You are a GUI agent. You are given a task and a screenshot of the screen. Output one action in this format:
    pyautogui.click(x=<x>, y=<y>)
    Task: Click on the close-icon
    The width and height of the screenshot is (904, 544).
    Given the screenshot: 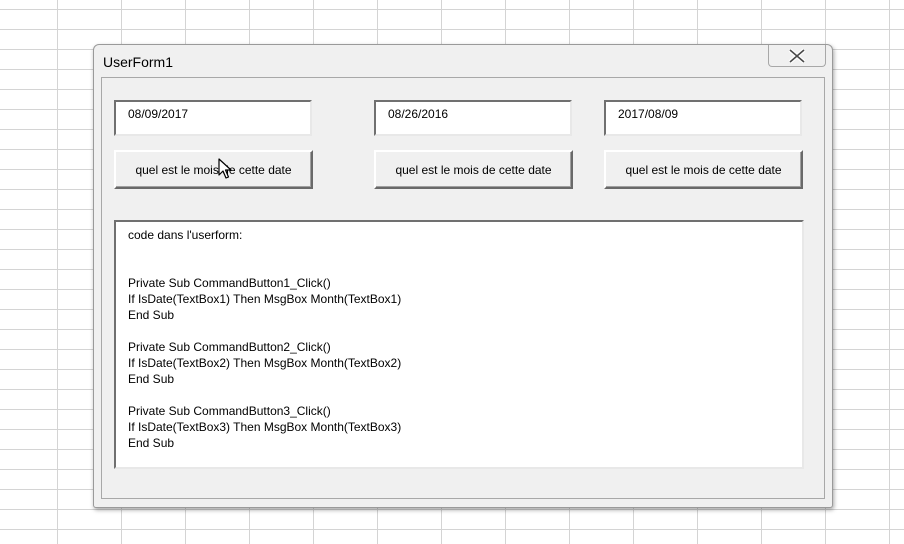 What is the action you would take?
    pyautogui.click(x=797, y=55)
    